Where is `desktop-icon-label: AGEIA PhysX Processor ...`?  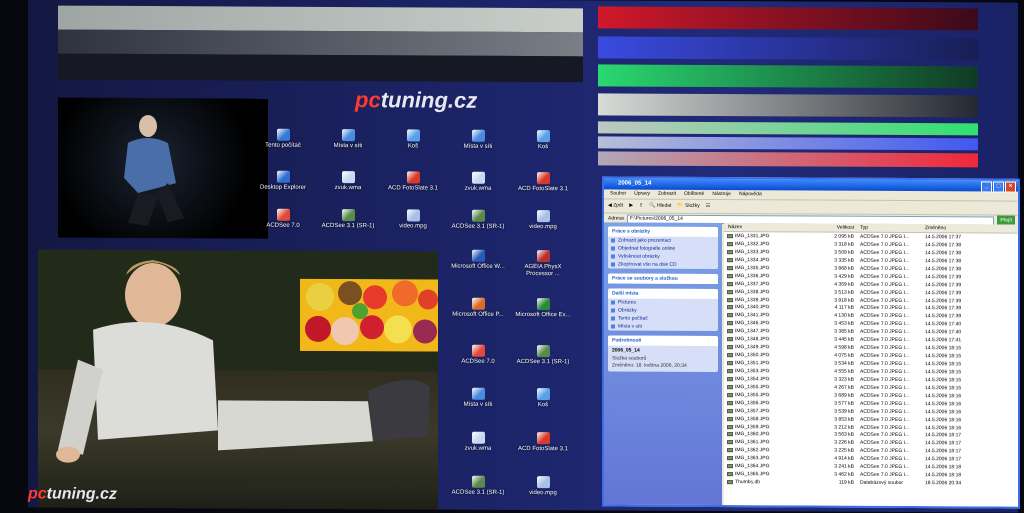 desktop-icon-label: AGEIA PhysX Processor ... is located at coordinates (543, 271).